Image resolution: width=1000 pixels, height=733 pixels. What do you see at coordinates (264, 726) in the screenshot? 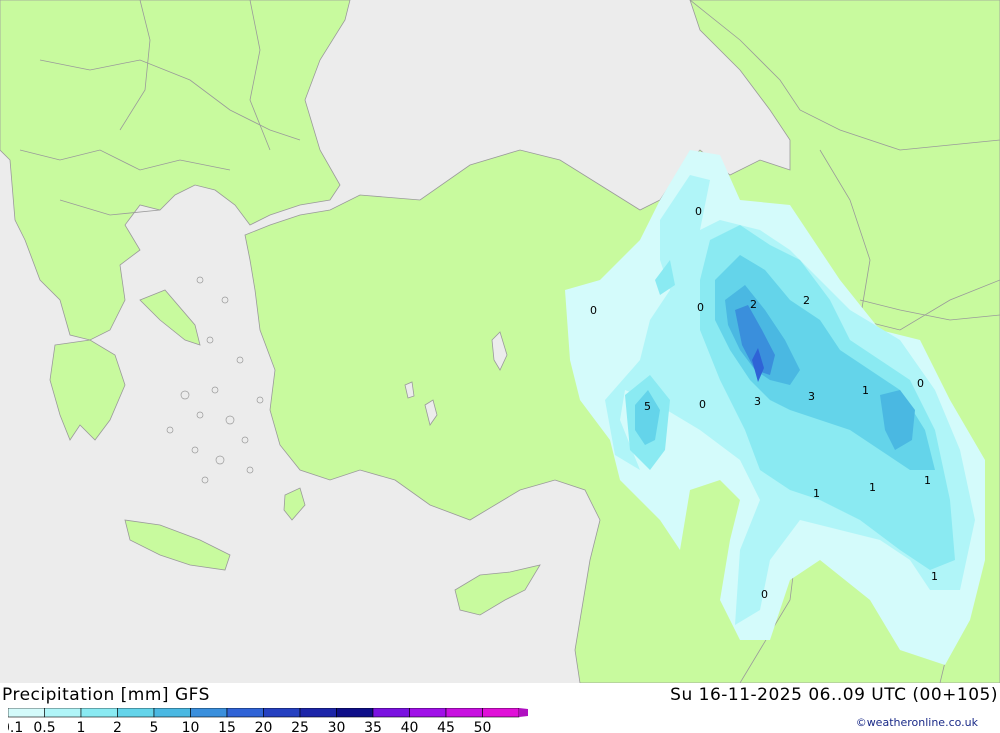
I see `scale-label: 20` at bounding box center [264, 726].